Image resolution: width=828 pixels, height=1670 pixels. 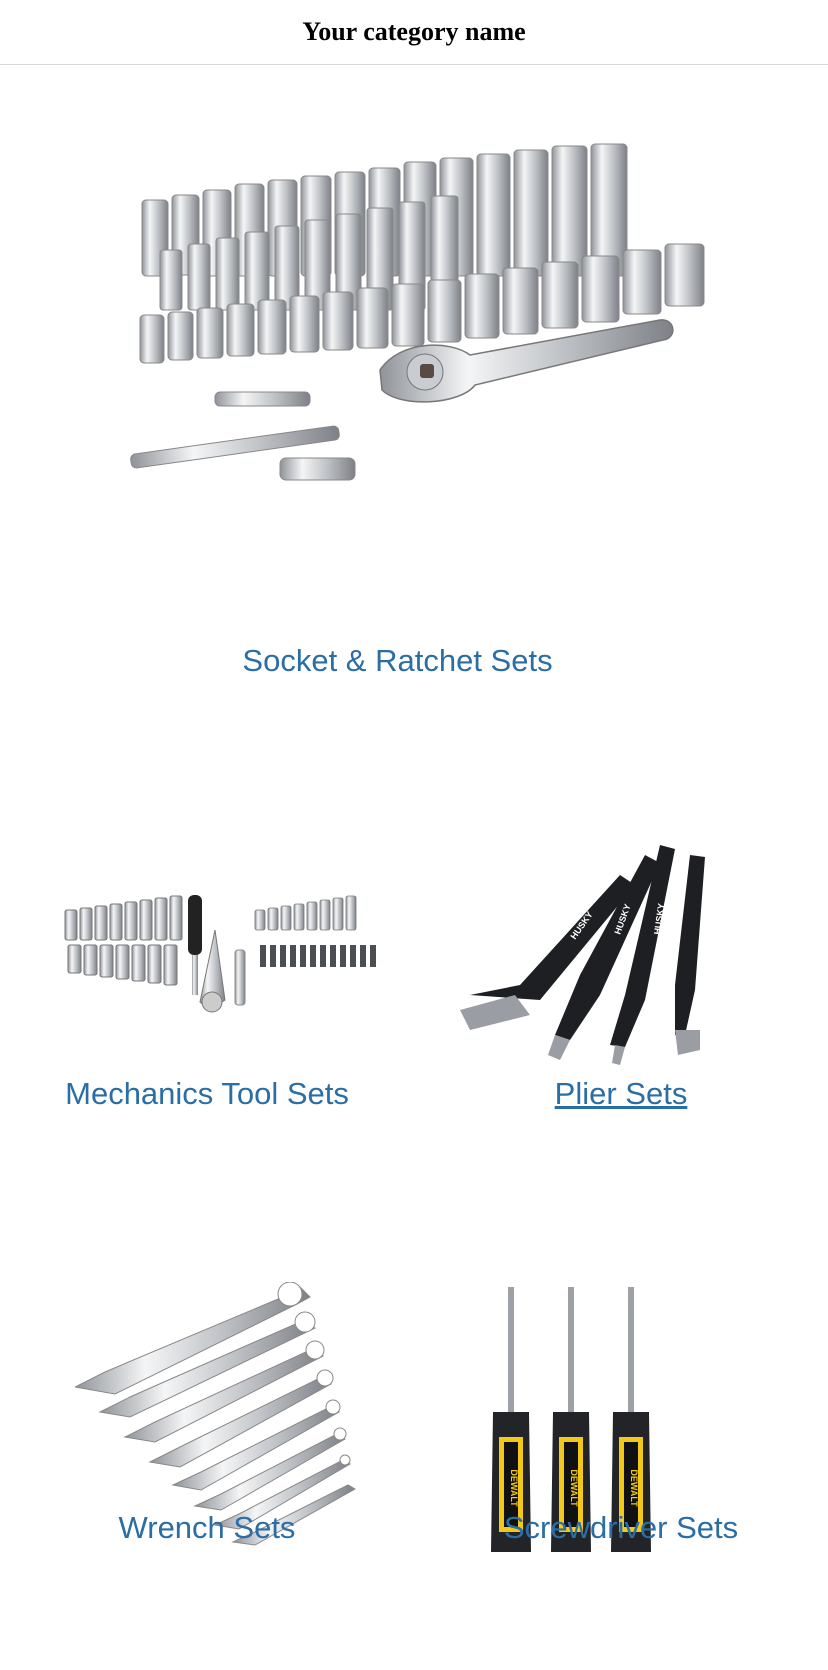 What do you see at coordinates (600, 950) in the screenshot?
I see `plier-set-icon: HUSKY HUSKY HUSKY` at bounding box center [600, 950].